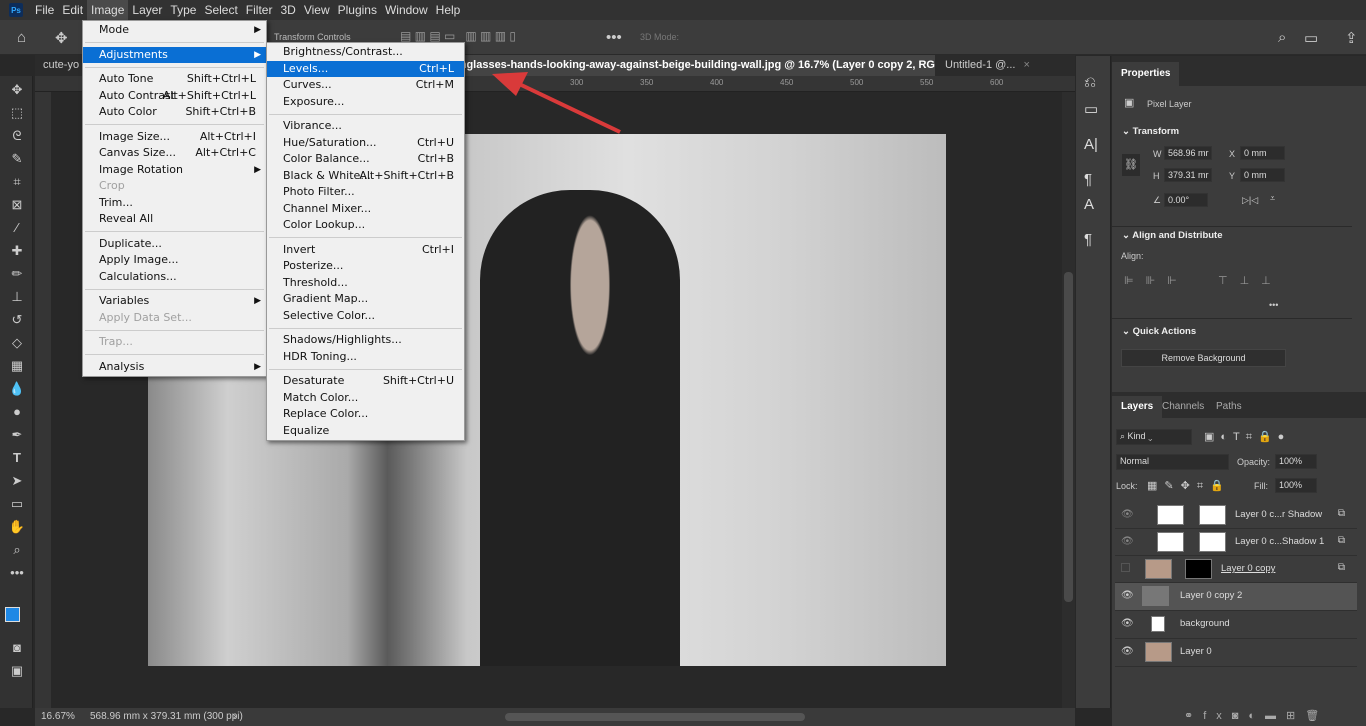 The image size is (1366, 726). Describe the element at coordinates (448, 10) in the screenshot. I see `menu-help: Help` at that location.